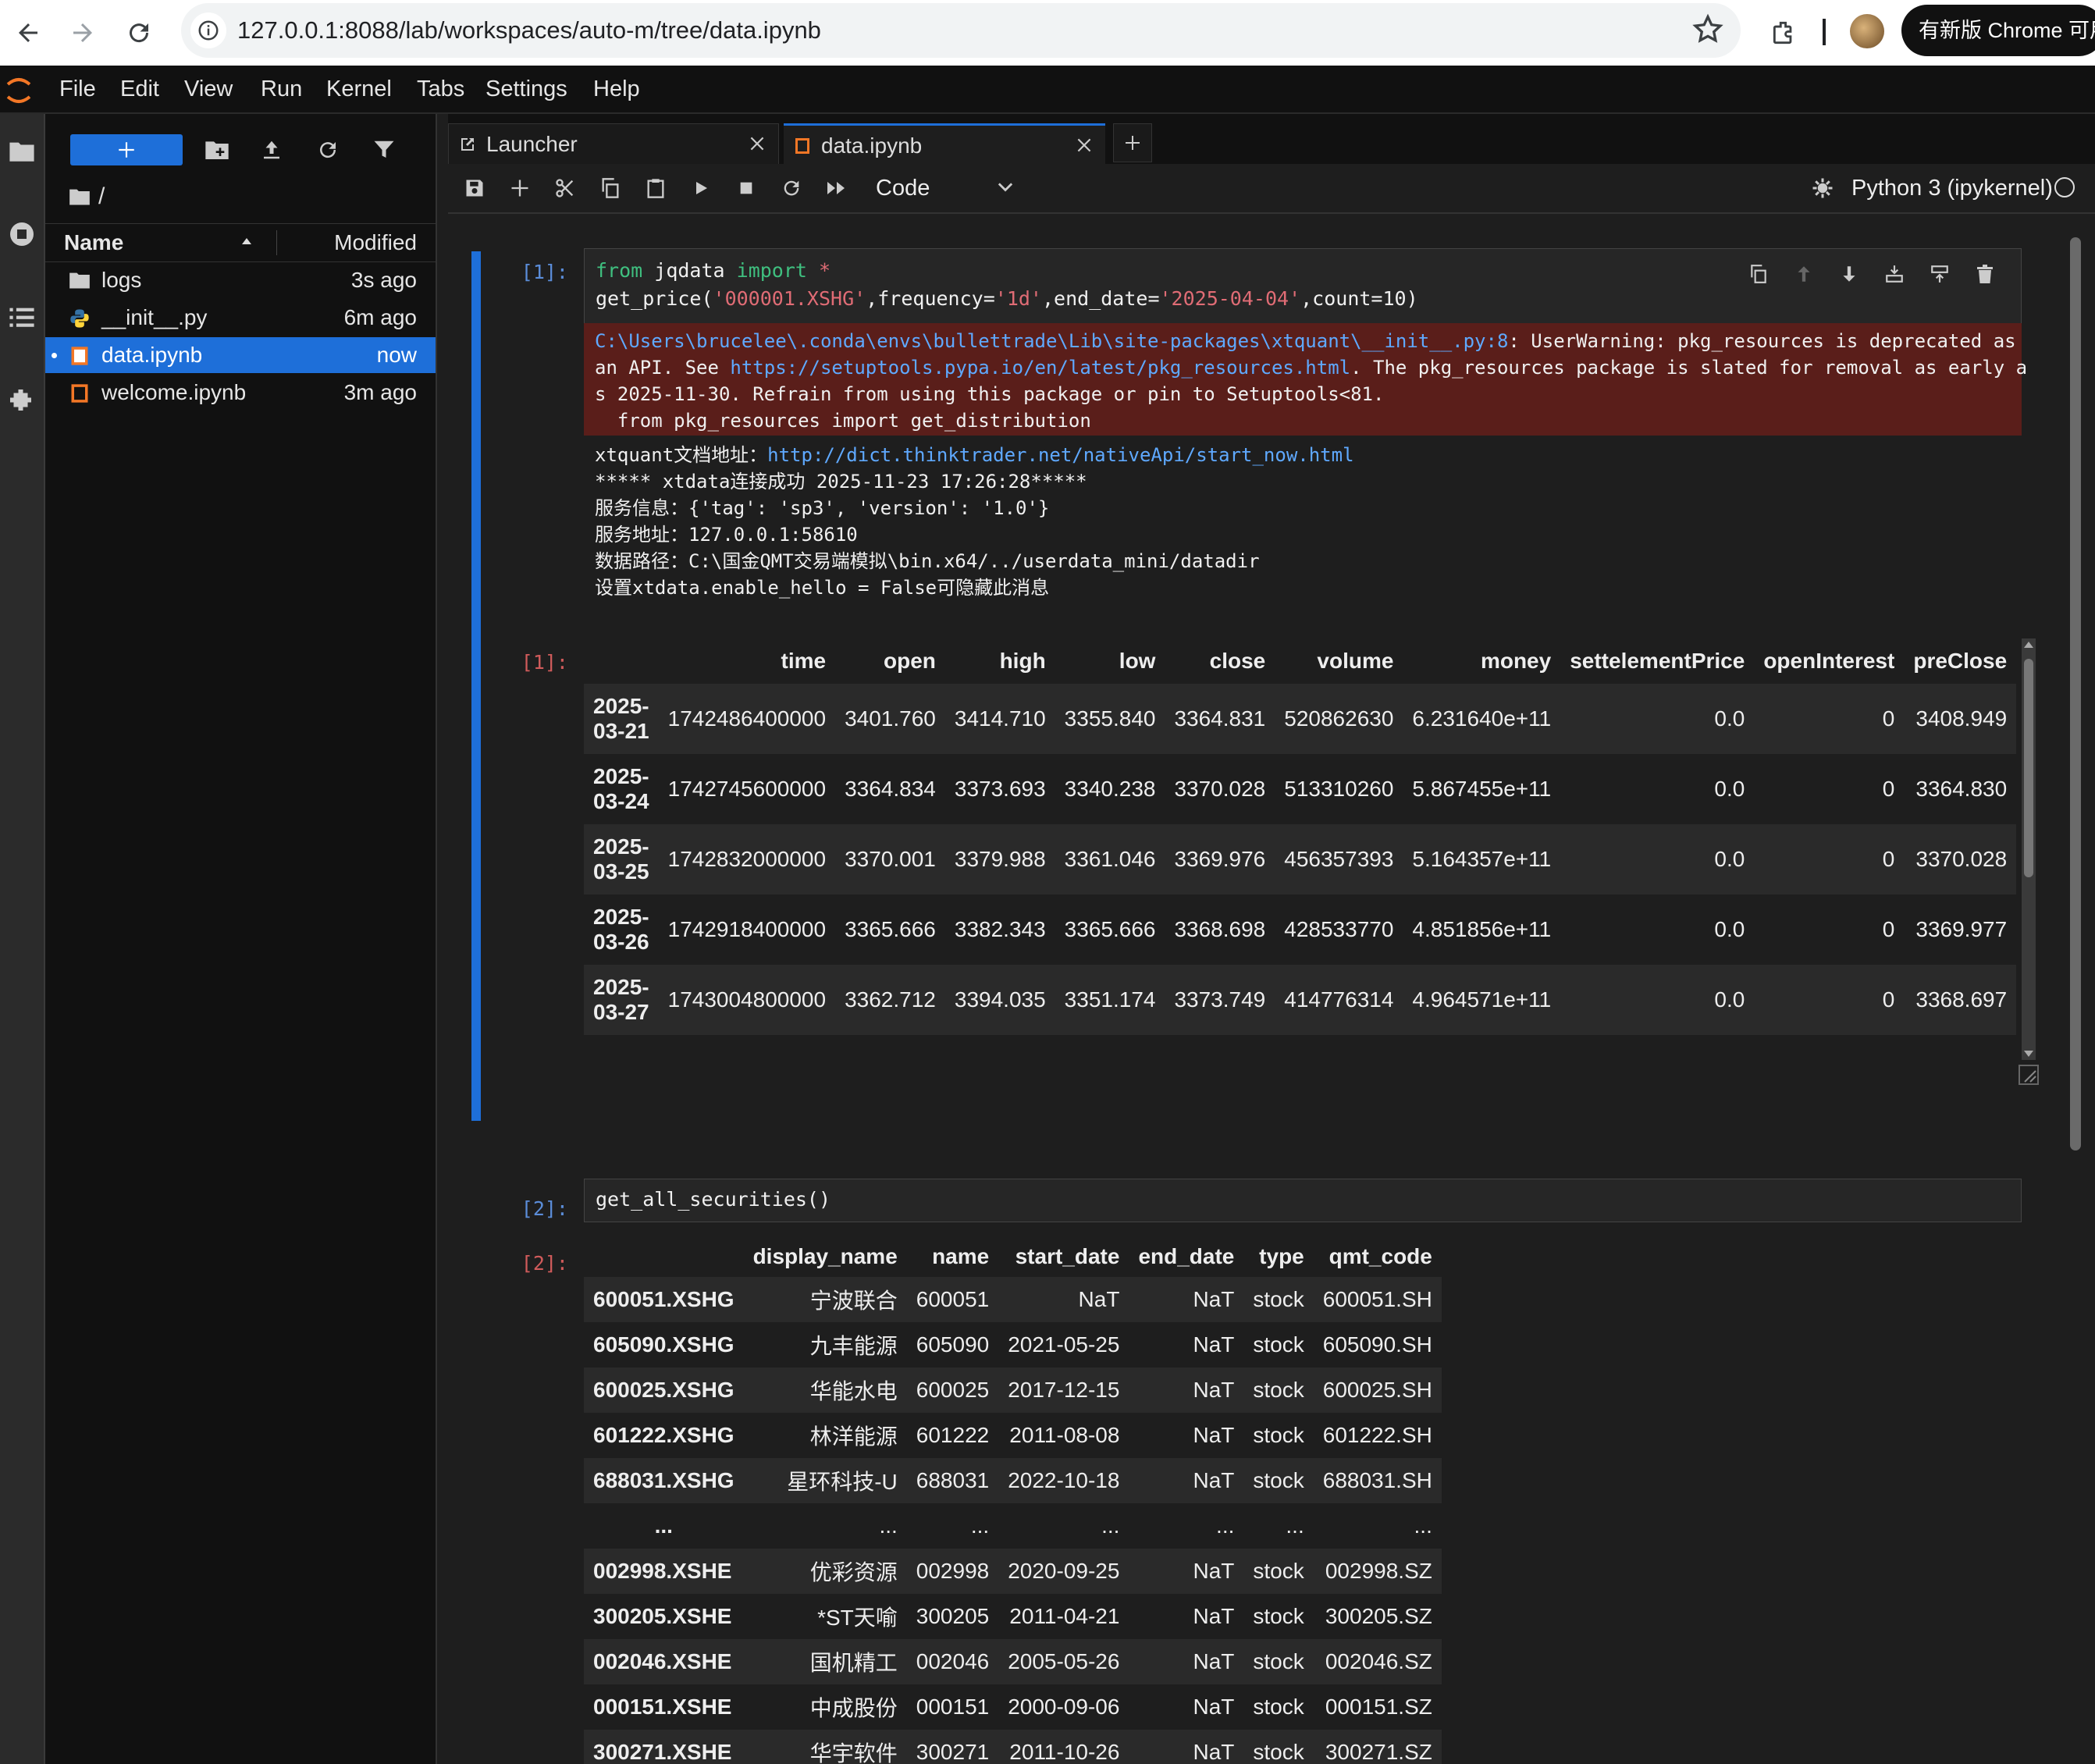  Describe the element at coordinates (1940, 274) in the screenshot. I see `insert-below-icon` at that location.